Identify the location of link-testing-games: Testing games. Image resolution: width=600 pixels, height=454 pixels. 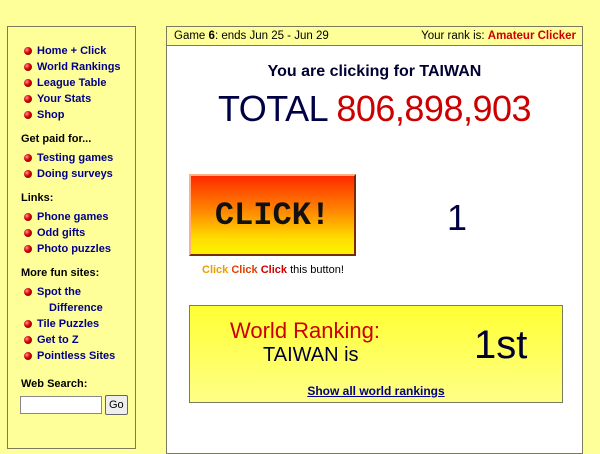
(77, 158).